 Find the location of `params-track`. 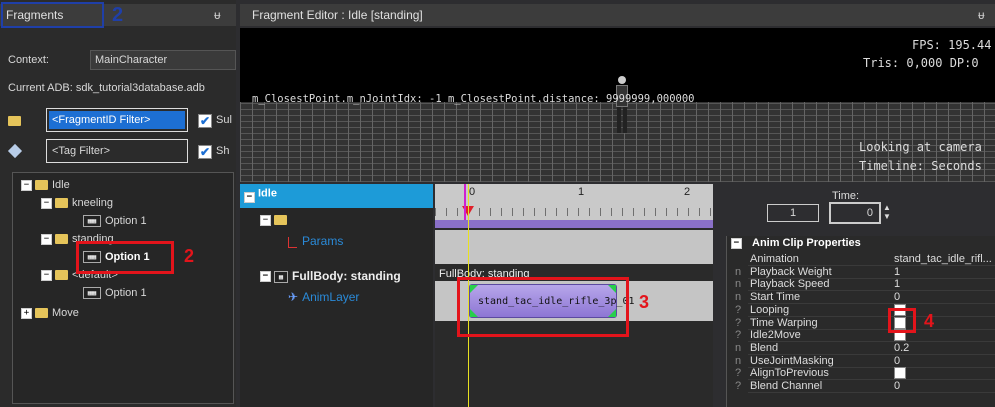

params-track is located at coordinates (574, 247).